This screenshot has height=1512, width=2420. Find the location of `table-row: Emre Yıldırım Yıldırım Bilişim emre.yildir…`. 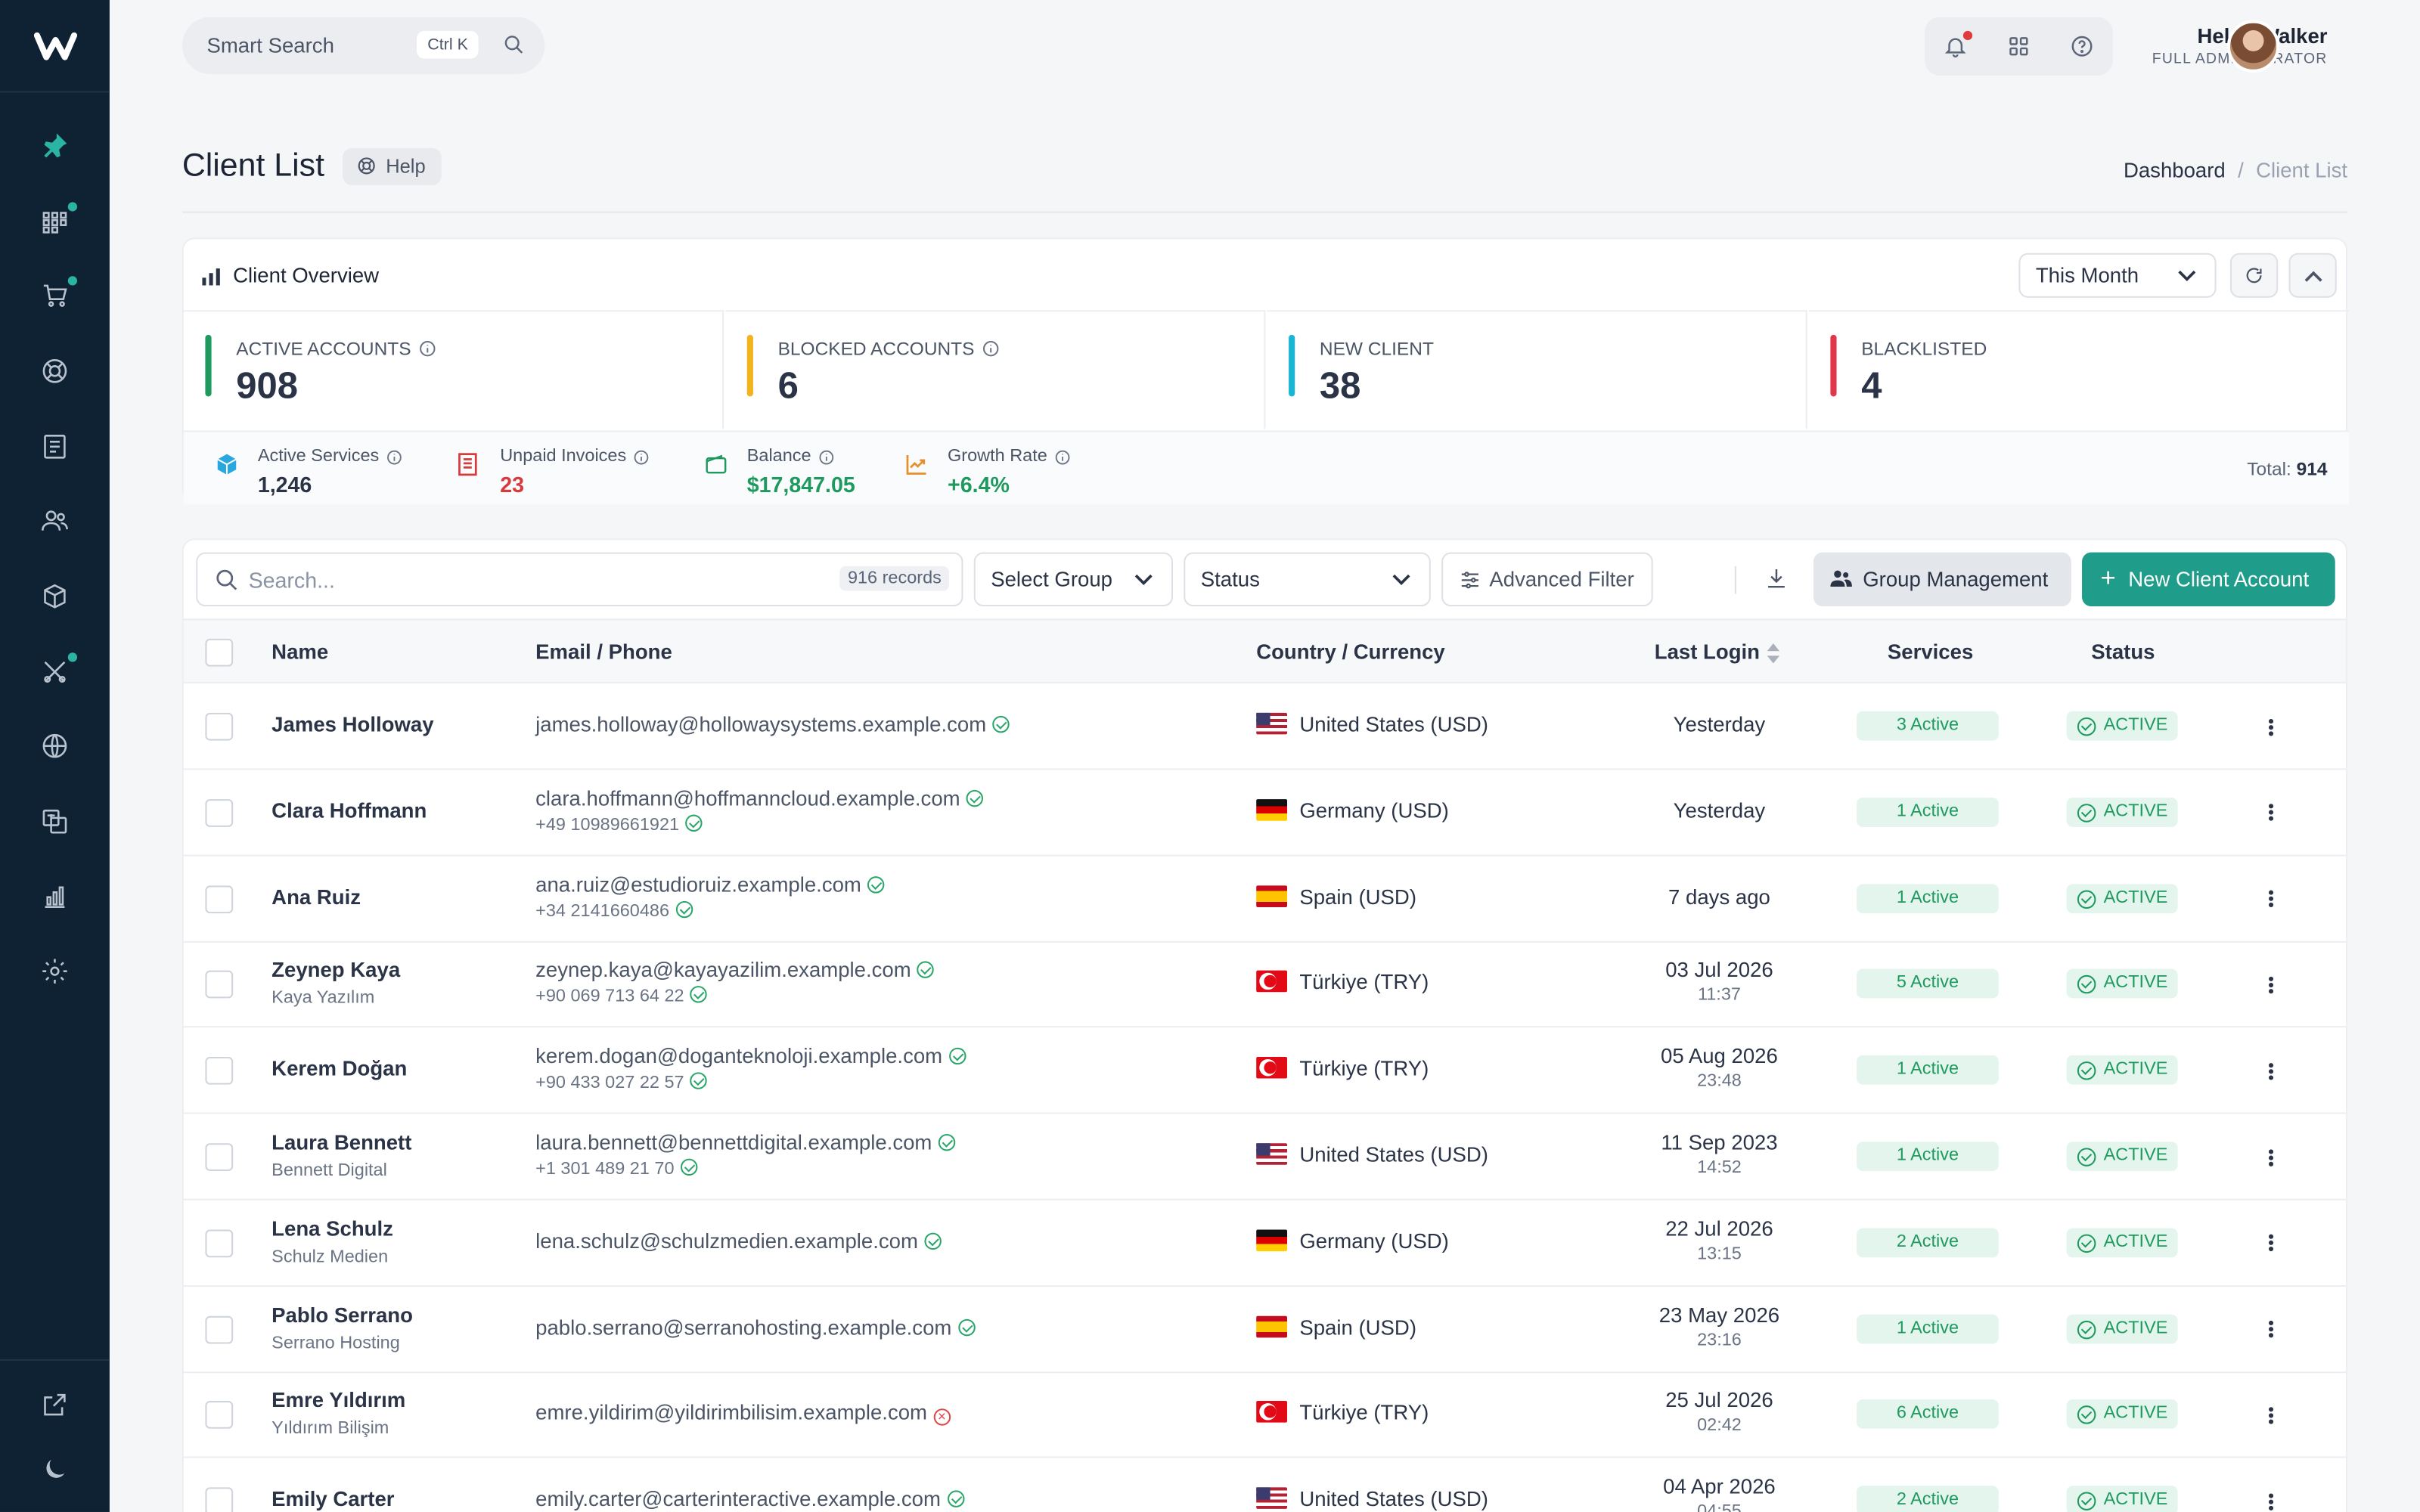

table-row: Emre Yıldırım Yıldırım Bilişim emre.yildir… is located at coordinates (1265, 1415).